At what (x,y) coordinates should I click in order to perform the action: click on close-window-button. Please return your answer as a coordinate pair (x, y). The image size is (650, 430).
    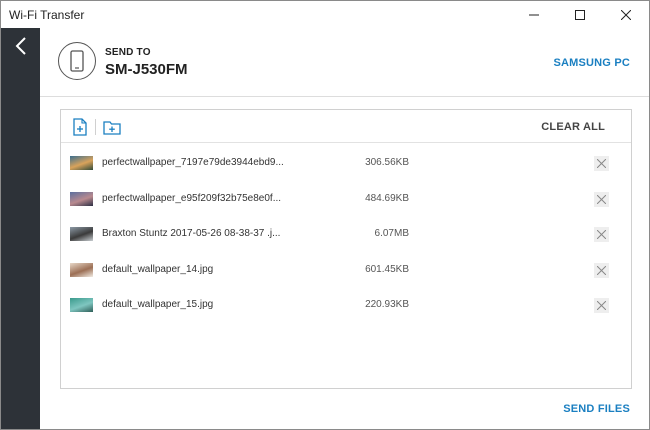
    Looking at the image, I should click on (626, 14).